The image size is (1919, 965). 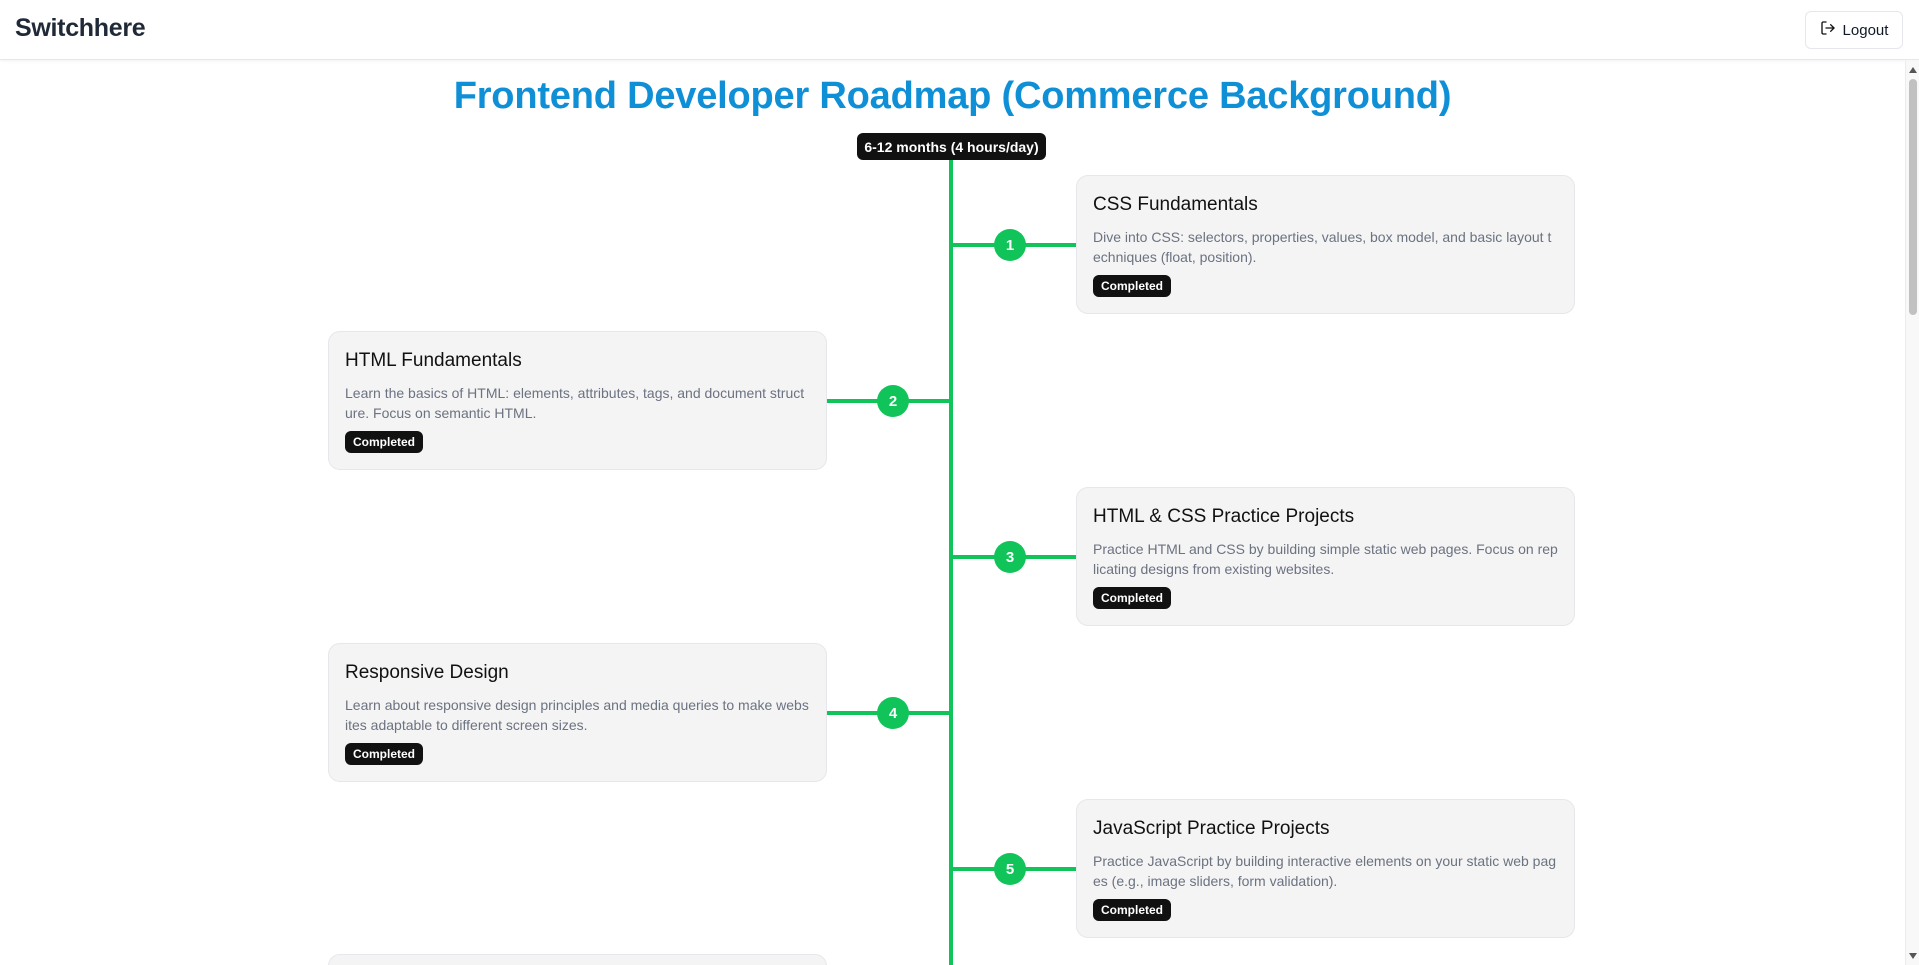 What do you see at coordinates (427, 672) in the screenshot?
I see `step-title: Responsive Design` at bounding box center [427, 672].